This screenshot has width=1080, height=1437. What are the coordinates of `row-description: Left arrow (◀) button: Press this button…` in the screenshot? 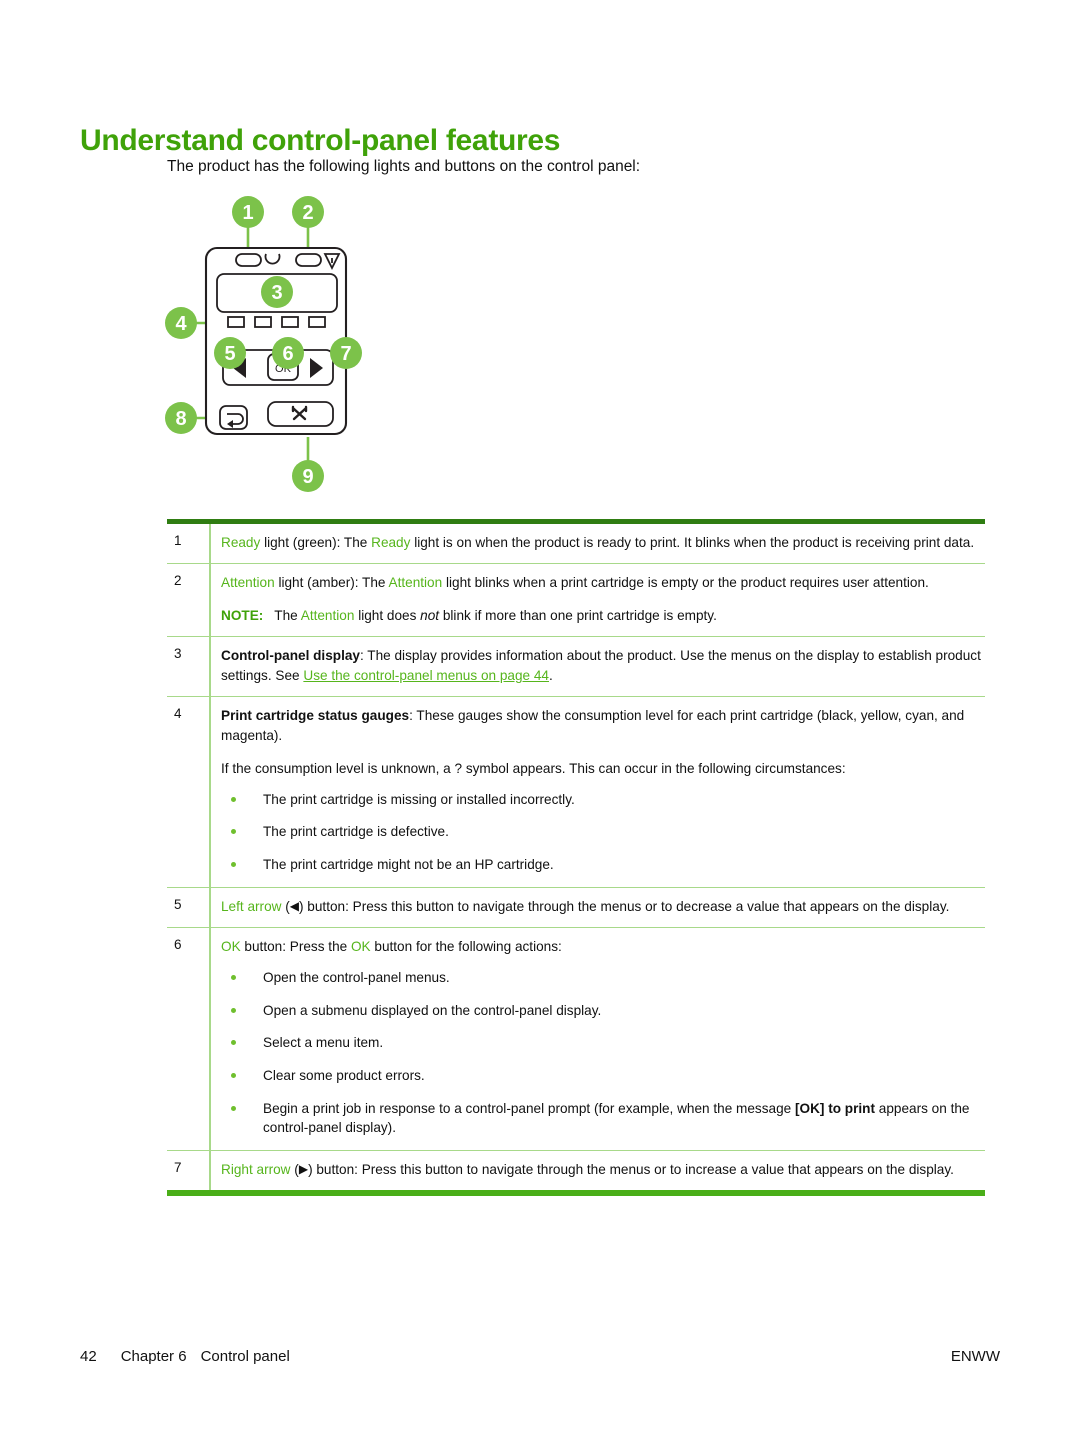 It's located at (597, 907).